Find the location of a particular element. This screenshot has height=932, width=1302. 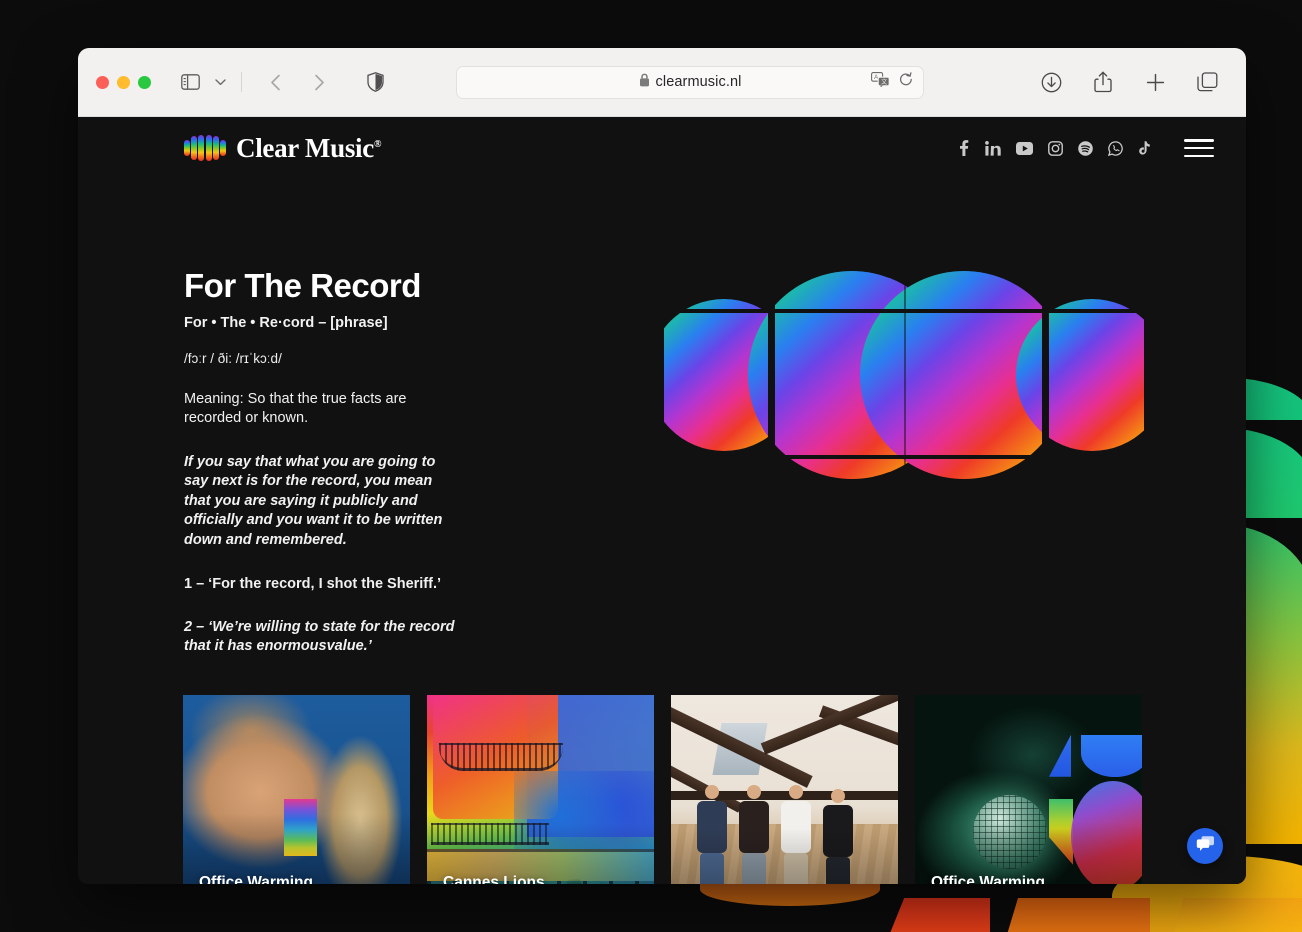

sidebar-icon is located at coordinates (190, 82).